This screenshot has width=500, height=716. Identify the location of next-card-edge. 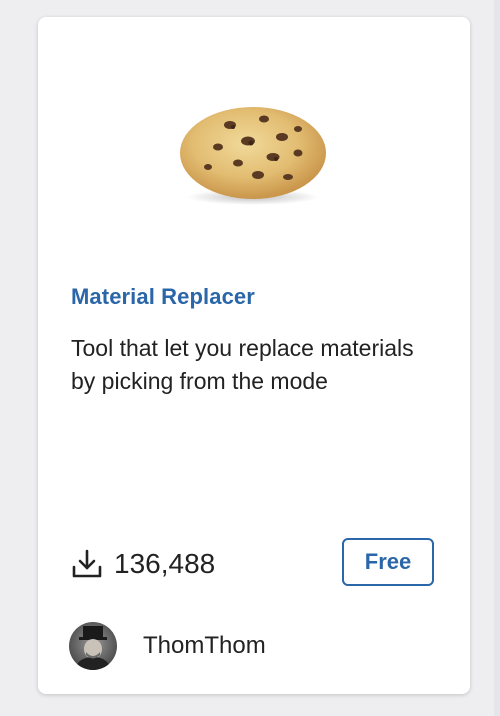
(497, 358).